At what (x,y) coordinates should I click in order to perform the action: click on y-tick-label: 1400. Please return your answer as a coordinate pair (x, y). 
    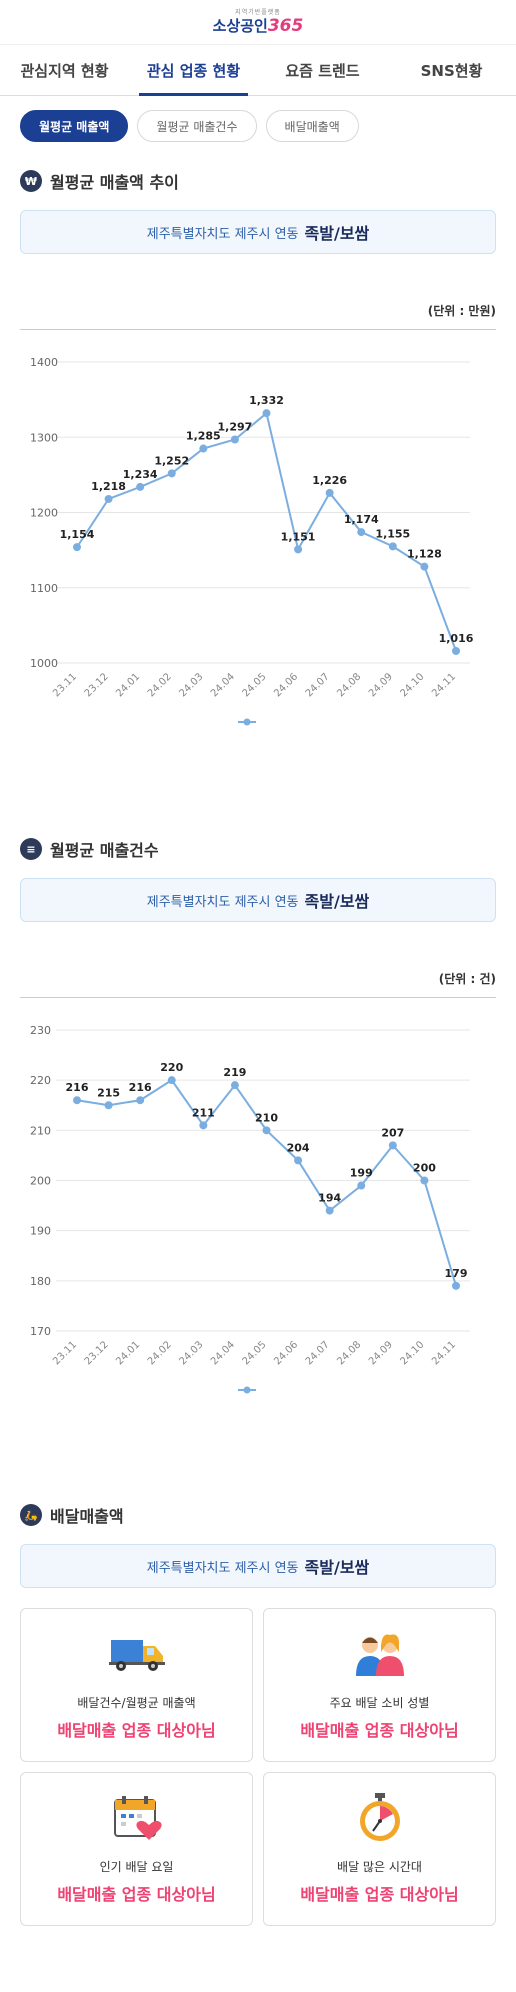
    Looking at the image, I should click on (44, 362).